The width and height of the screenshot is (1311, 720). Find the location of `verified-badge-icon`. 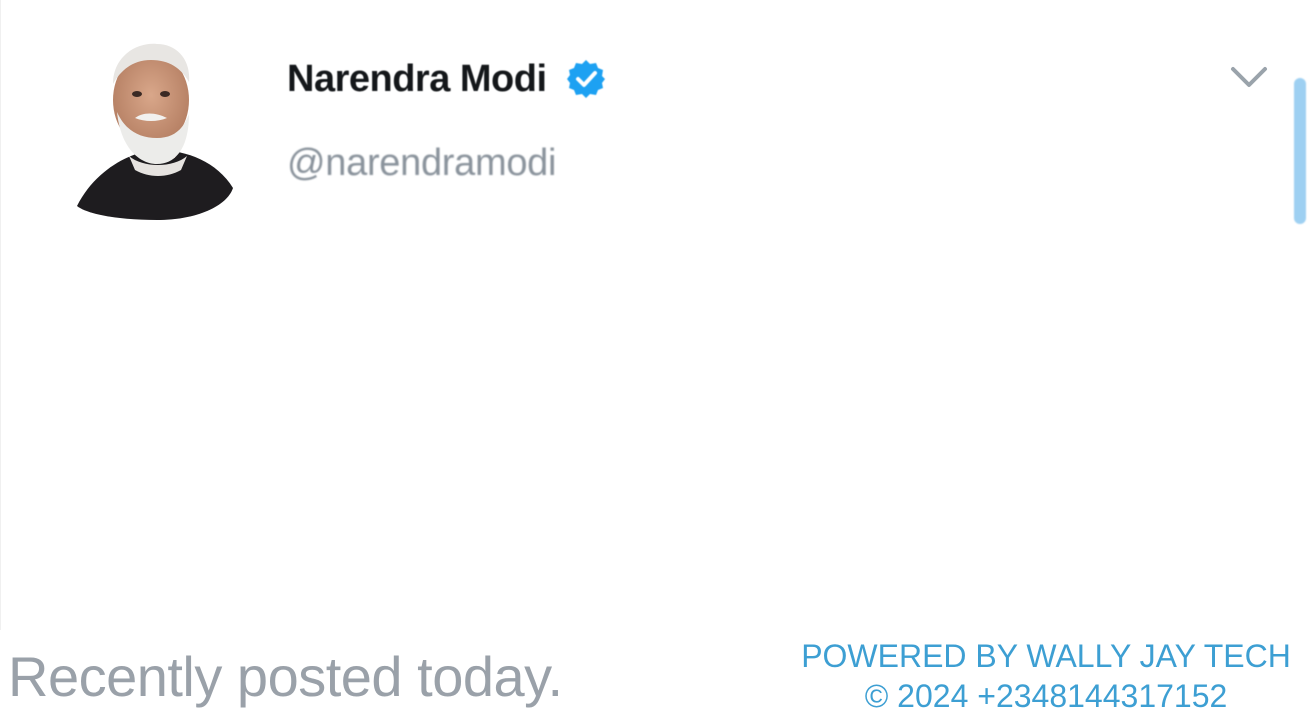

verified-badge-icon is located at coordinates (585, 79).